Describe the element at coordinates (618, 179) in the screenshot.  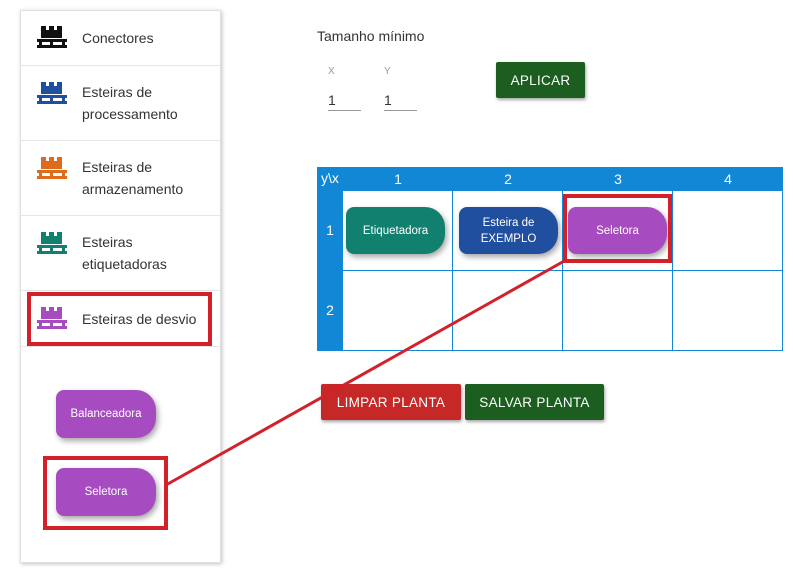
I see `grid-column-header: 3` at that location.